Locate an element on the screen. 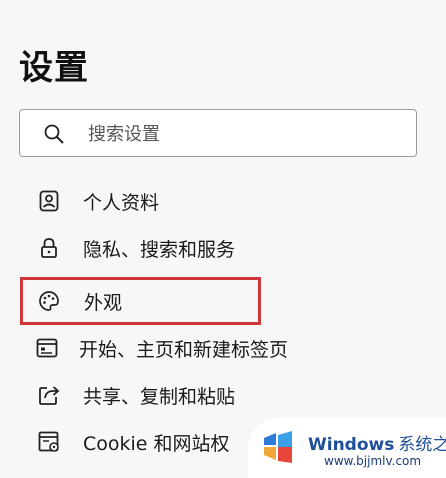 The image size is (446, 478). sidebar-item-label: 隐私、搜索和服务 is located at coordinates (159, 249).